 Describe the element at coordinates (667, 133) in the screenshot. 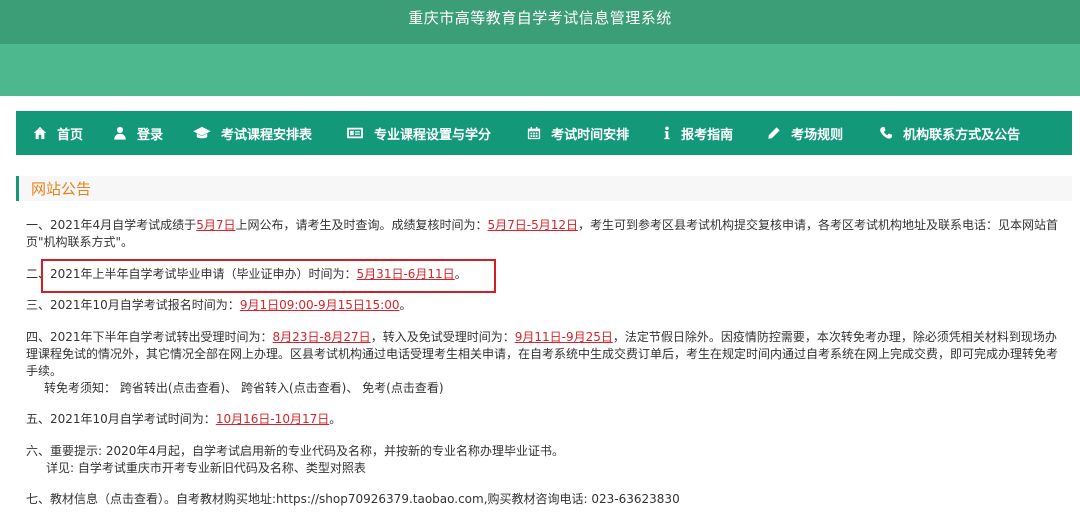

I see `info-icon` at that location.